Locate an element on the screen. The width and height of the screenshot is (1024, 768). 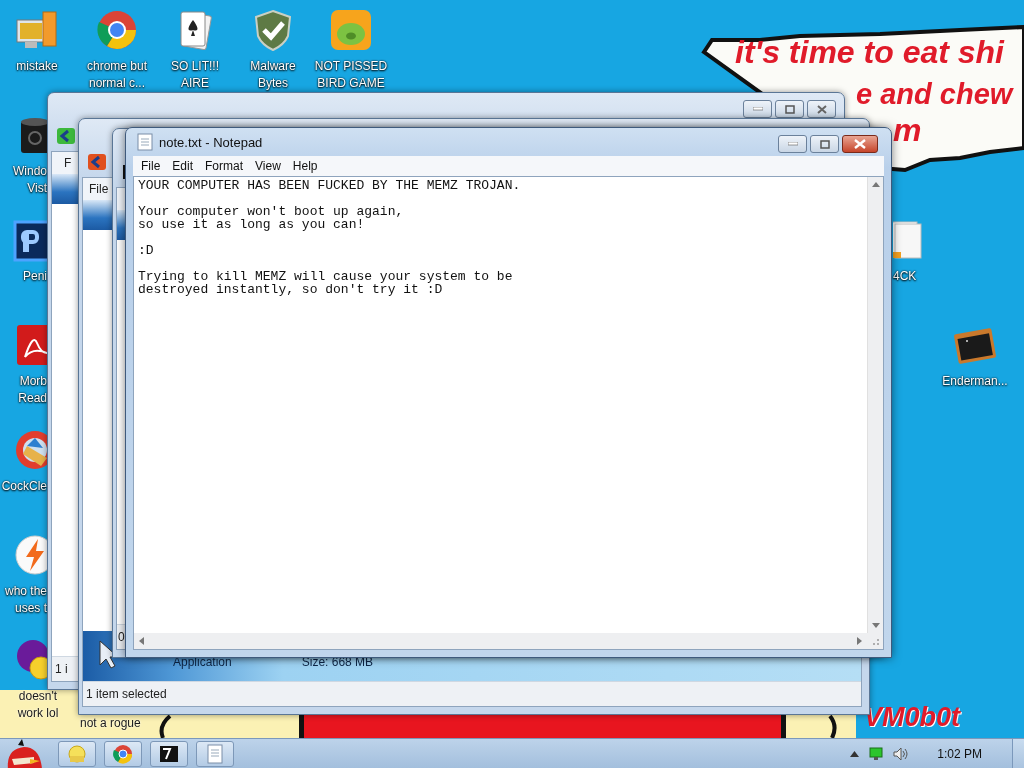
show-desktop-button is located at coordinates (1018, 753).